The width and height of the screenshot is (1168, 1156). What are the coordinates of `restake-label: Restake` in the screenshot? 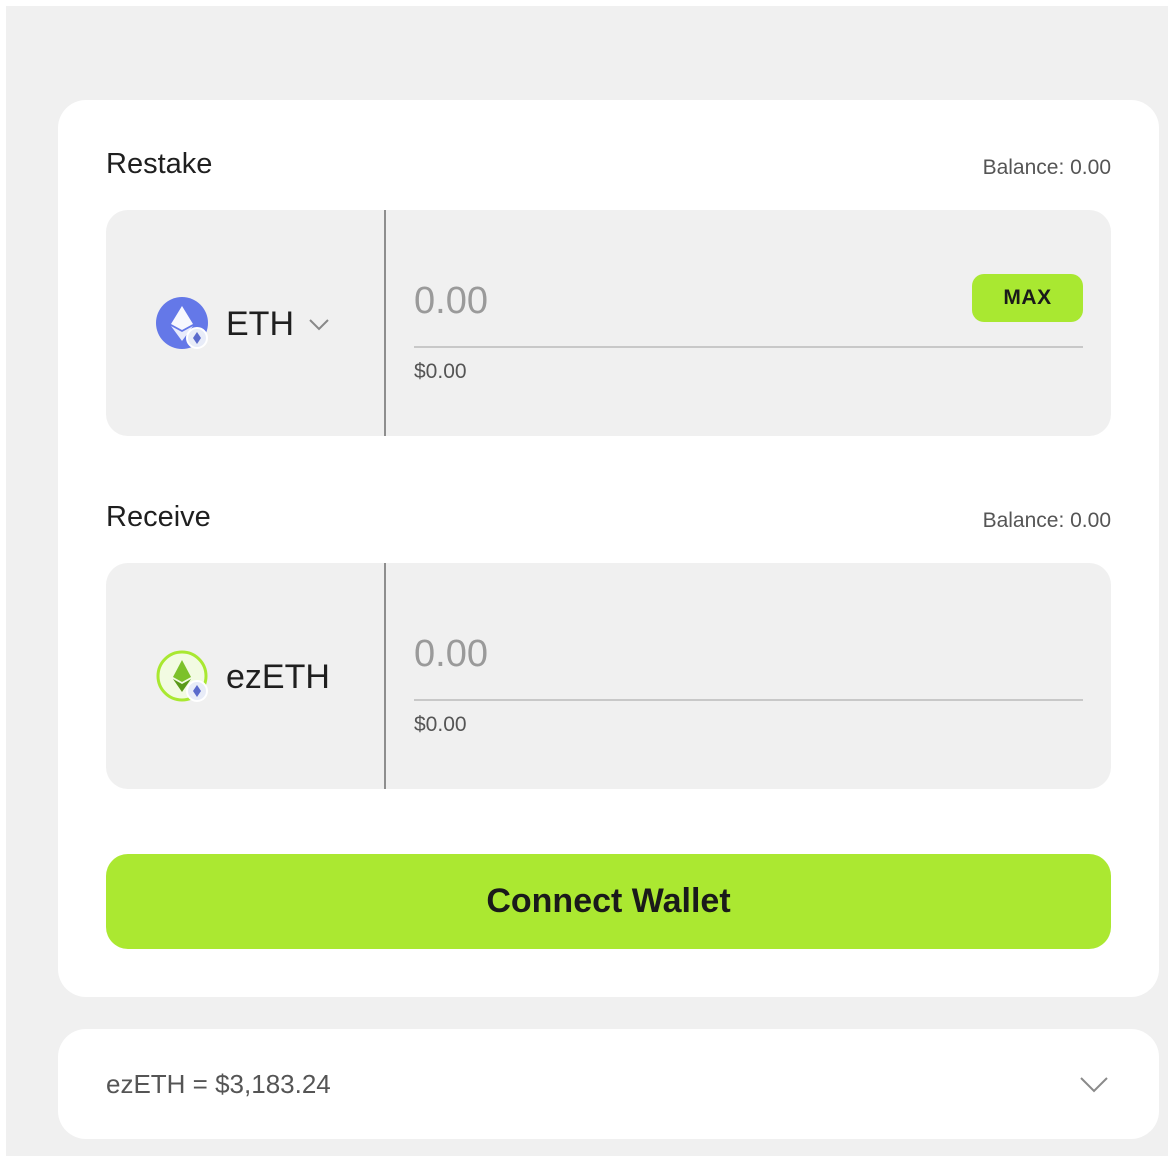 It's located at (159, 164).